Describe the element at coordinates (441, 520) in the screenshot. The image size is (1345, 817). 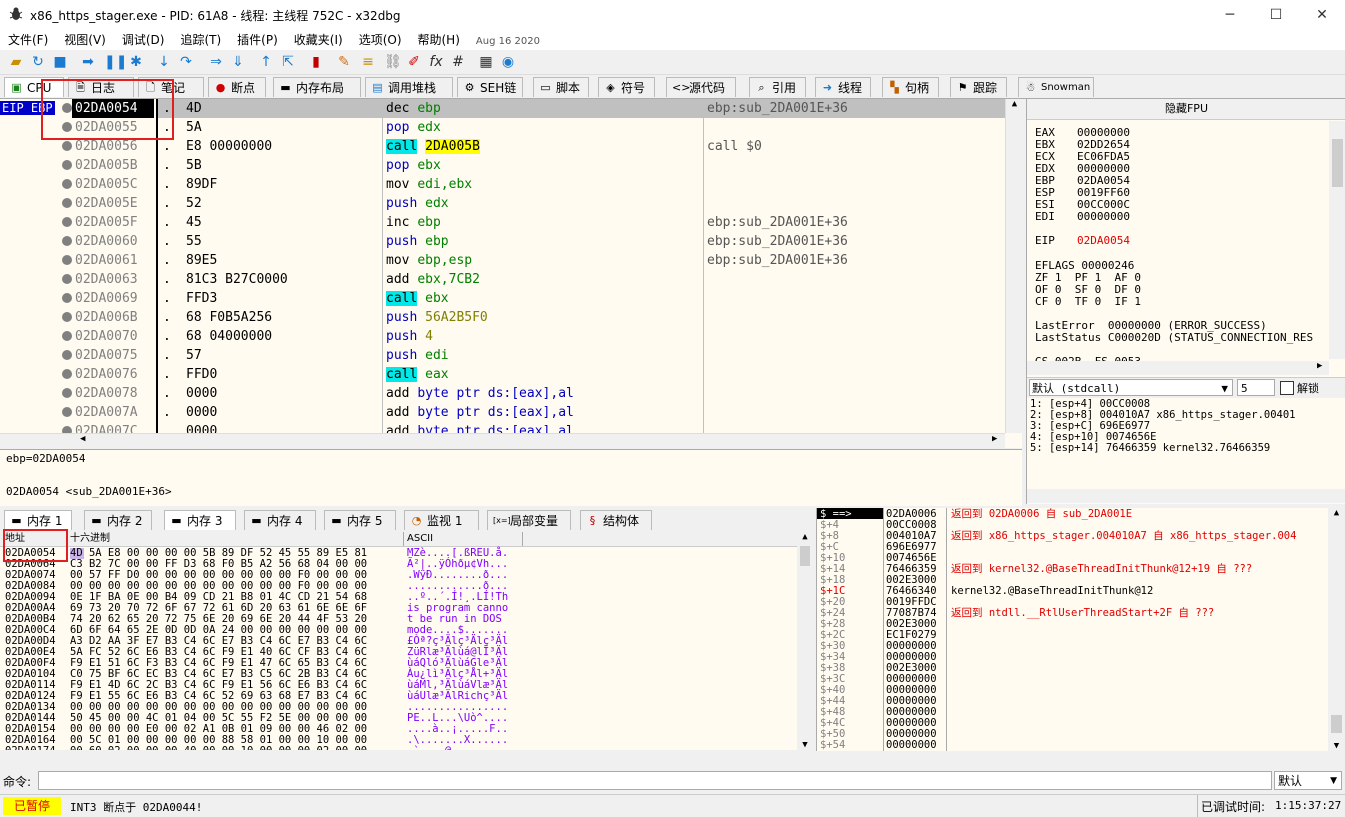
I see `tab-watch-1: ◔ 监视 1` at that location.